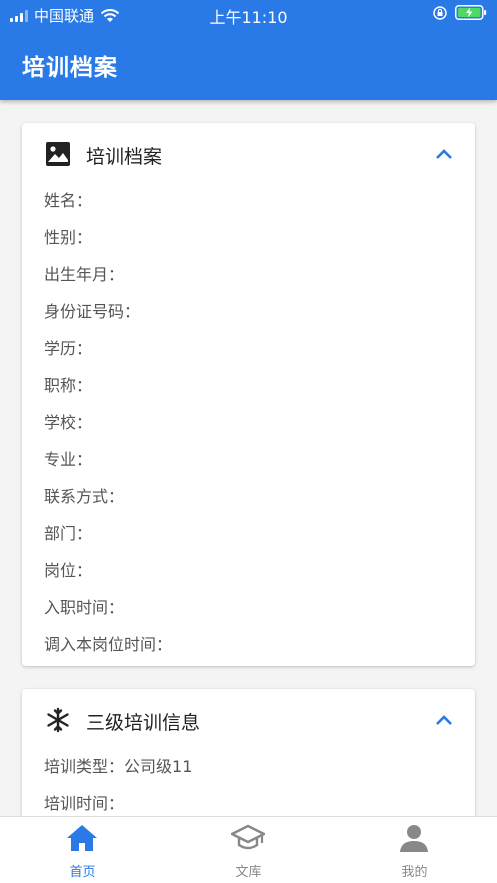 The height and width of the screenshot is (883, 497). I want to click on tab-label: 我的, so click(414, 872).